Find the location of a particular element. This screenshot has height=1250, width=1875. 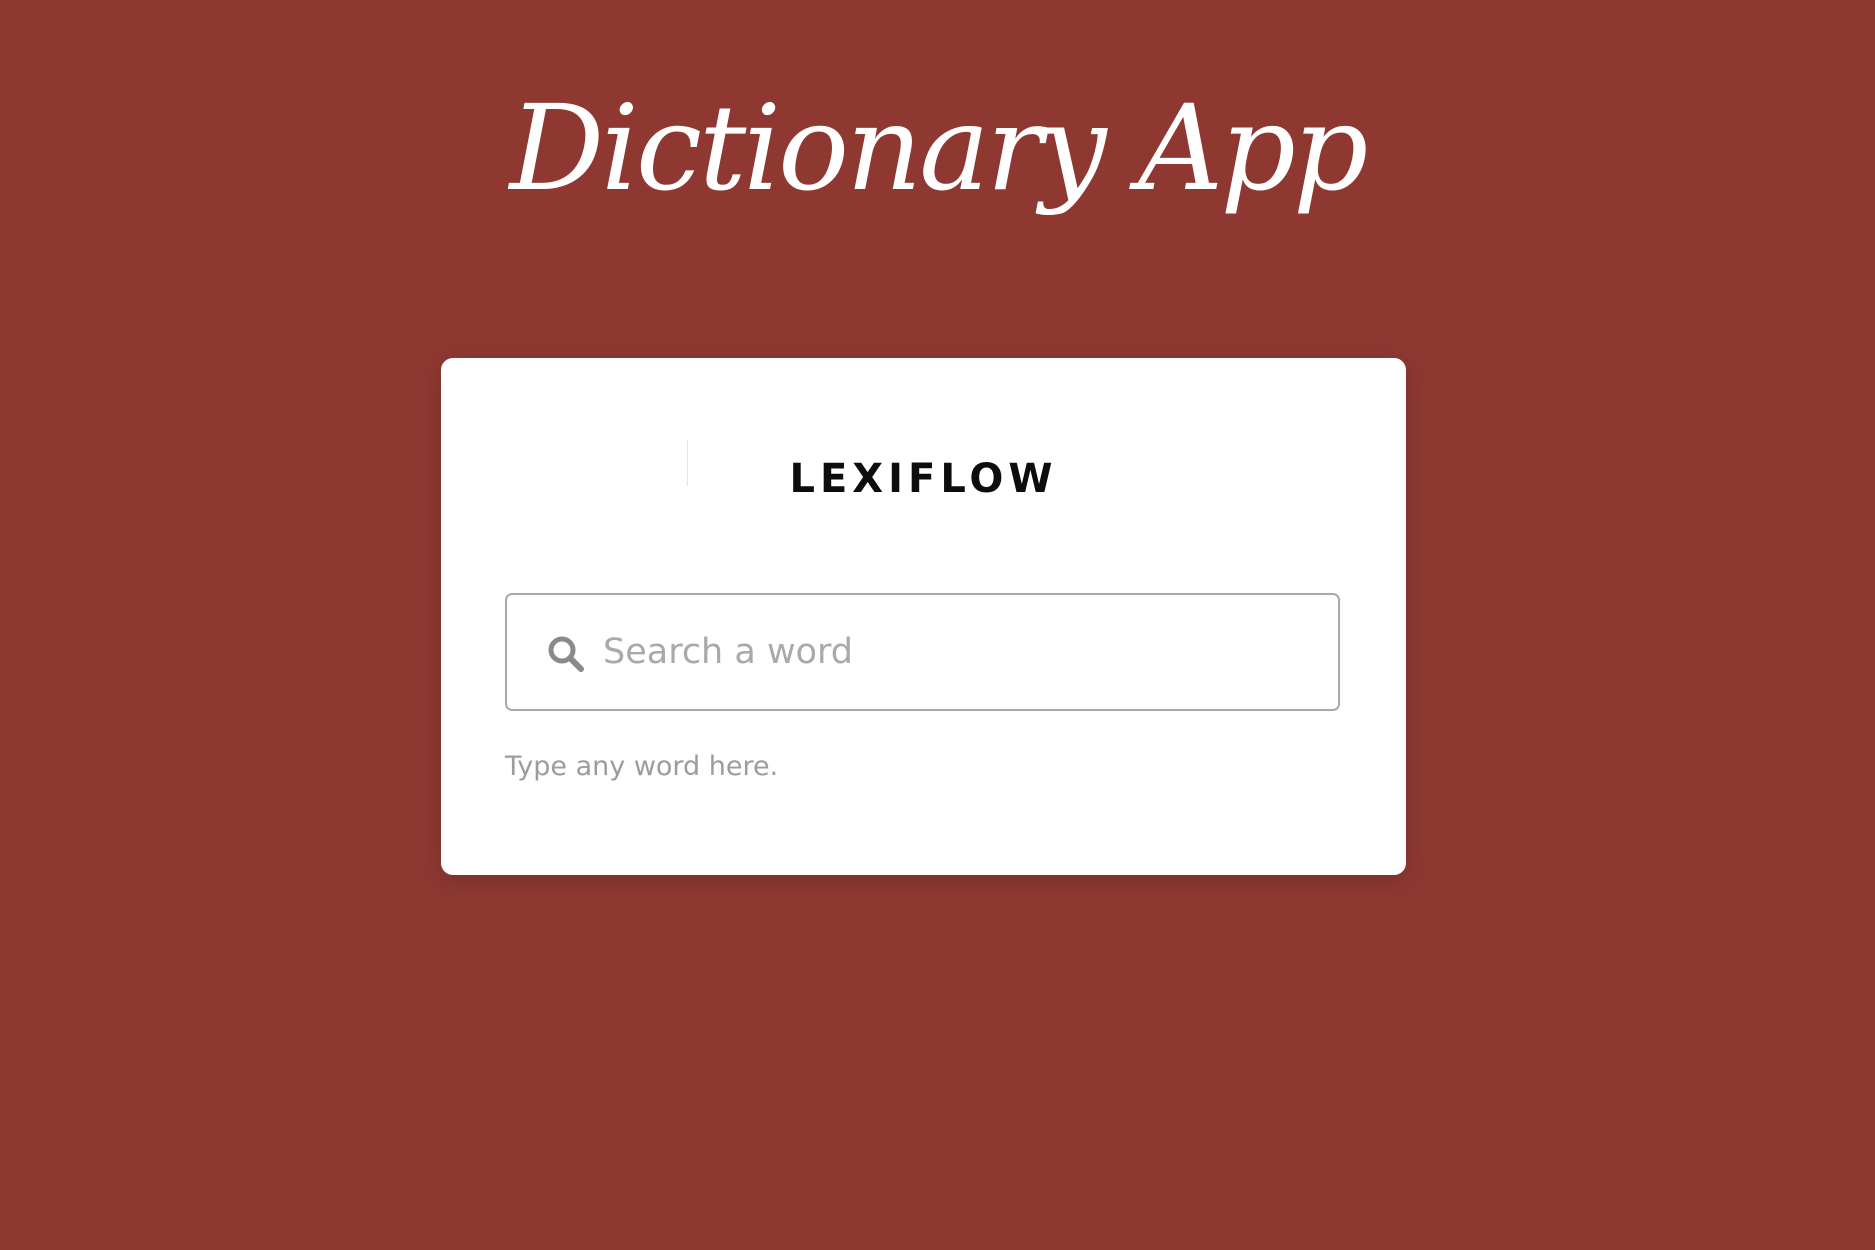

search-box is located at coordinates (922, 652).